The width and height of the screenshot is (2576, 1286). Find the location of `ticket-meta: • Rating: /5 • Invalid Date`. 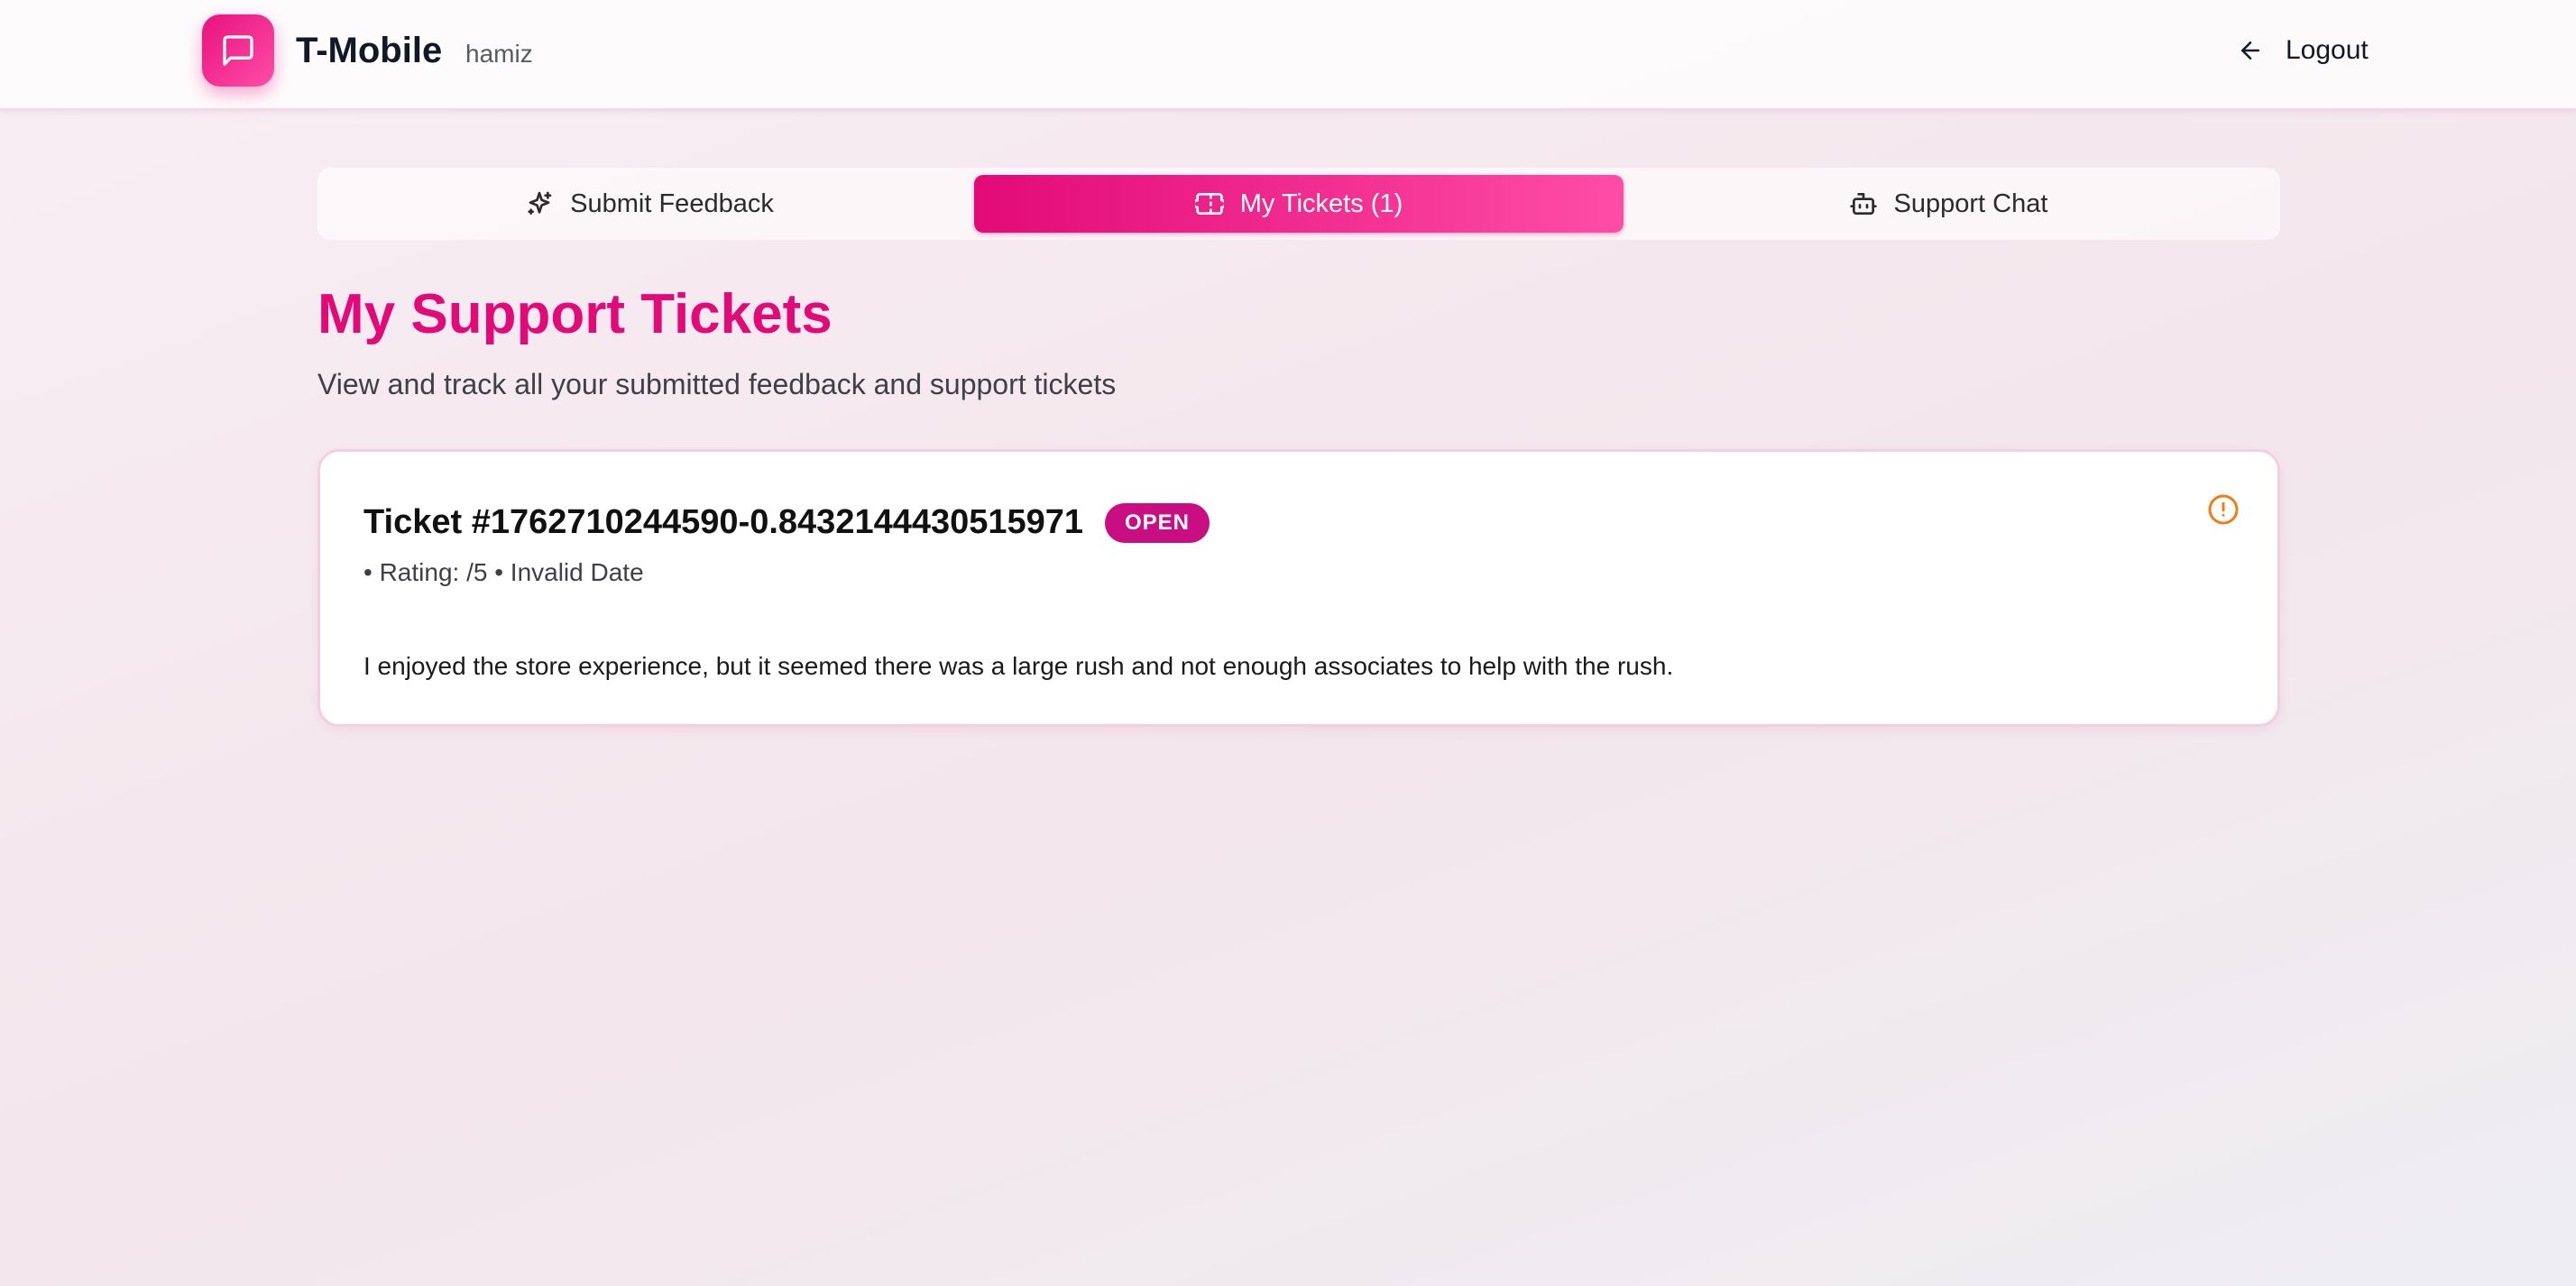

ticket-meta: • Rating: /5 • Invalid Date is located at coordinates (504, 572).